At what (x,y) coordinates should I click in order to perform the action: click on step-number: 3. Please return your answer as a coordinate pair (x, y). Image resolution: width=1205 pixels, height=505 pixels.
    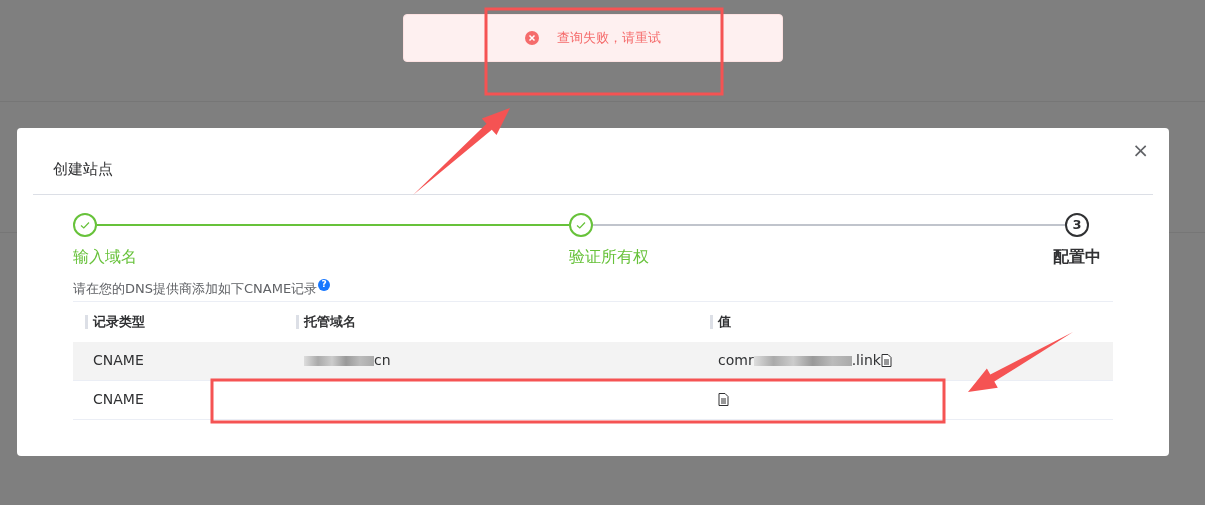
    Looking at the image, I should click on (1077, 225).